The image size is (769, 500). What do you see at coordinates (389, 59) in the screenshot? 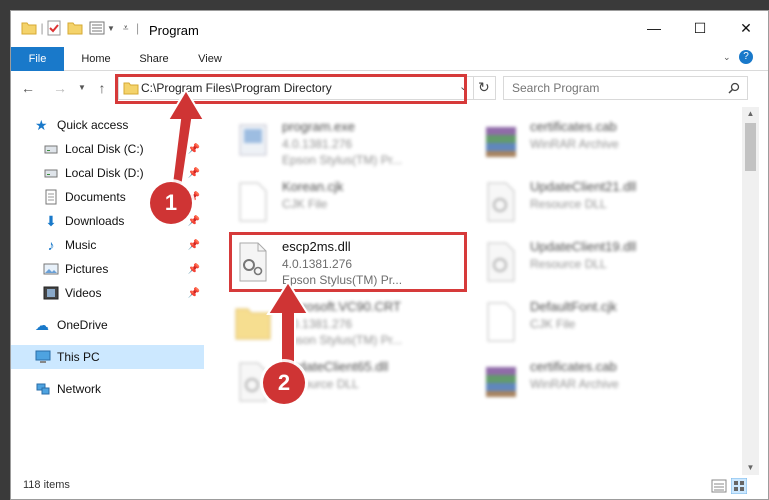
I see `ribbon-tabs: File Home Share View ⌄ ?` at bounding box center [389, 59].